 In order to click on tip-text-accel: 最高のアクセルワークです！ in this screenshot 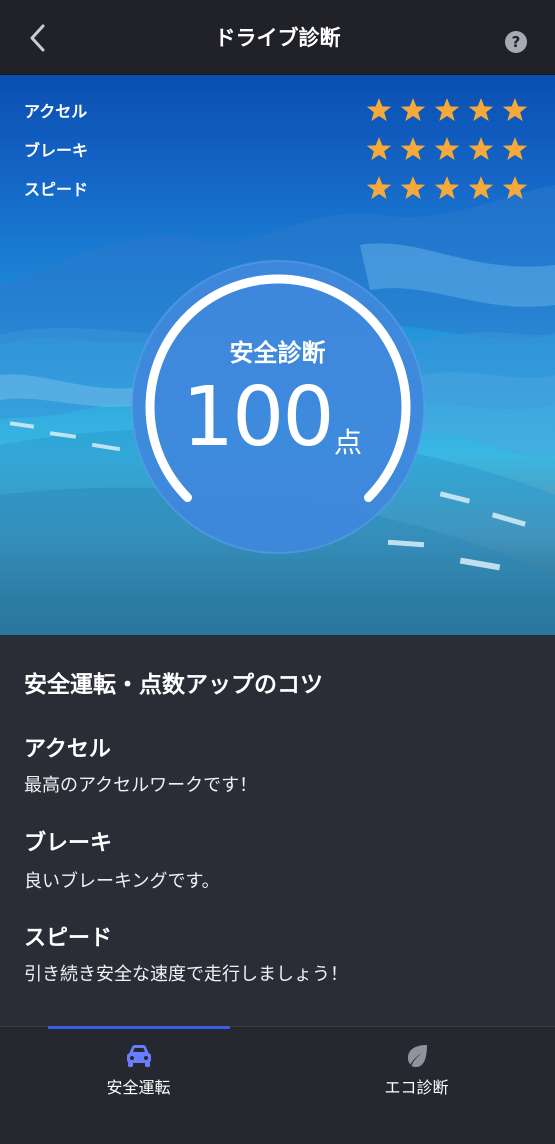, I will do `click(141, 785)`.